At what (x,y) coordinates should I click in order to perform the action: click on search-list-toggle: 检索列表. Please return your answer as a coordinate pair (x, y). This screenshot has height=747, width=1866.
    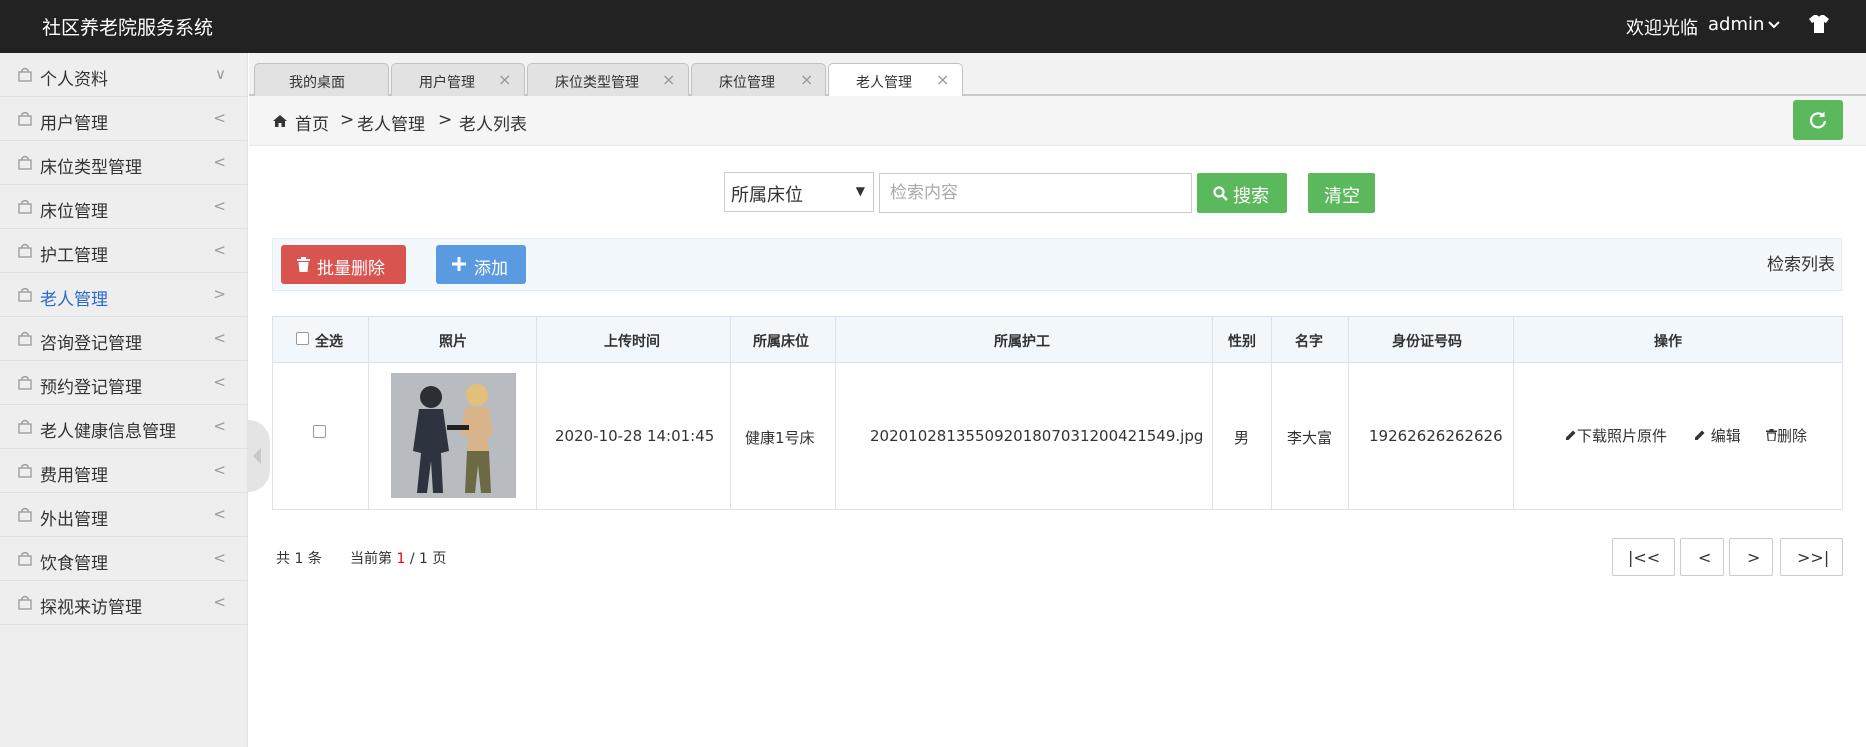
    Looking at the image, I should click on (1801, 262).